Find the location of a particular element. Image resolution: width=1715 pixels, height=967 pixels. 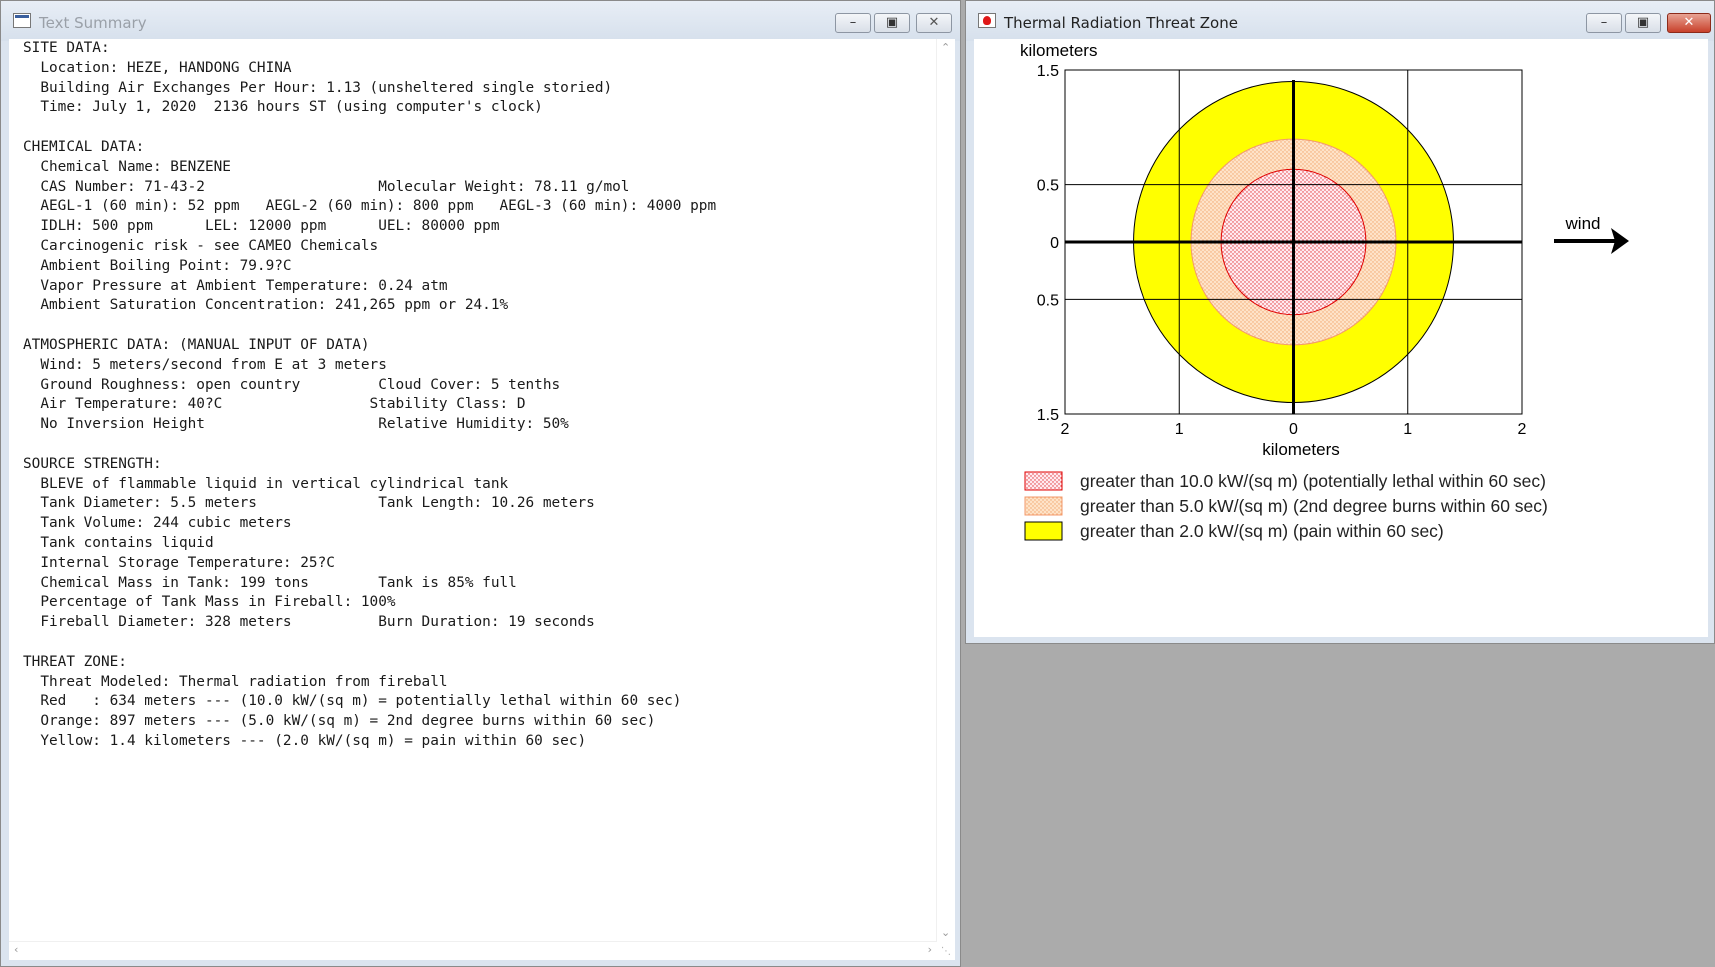

text-summary-title: Text Summary is located at coordinates (93, 23).